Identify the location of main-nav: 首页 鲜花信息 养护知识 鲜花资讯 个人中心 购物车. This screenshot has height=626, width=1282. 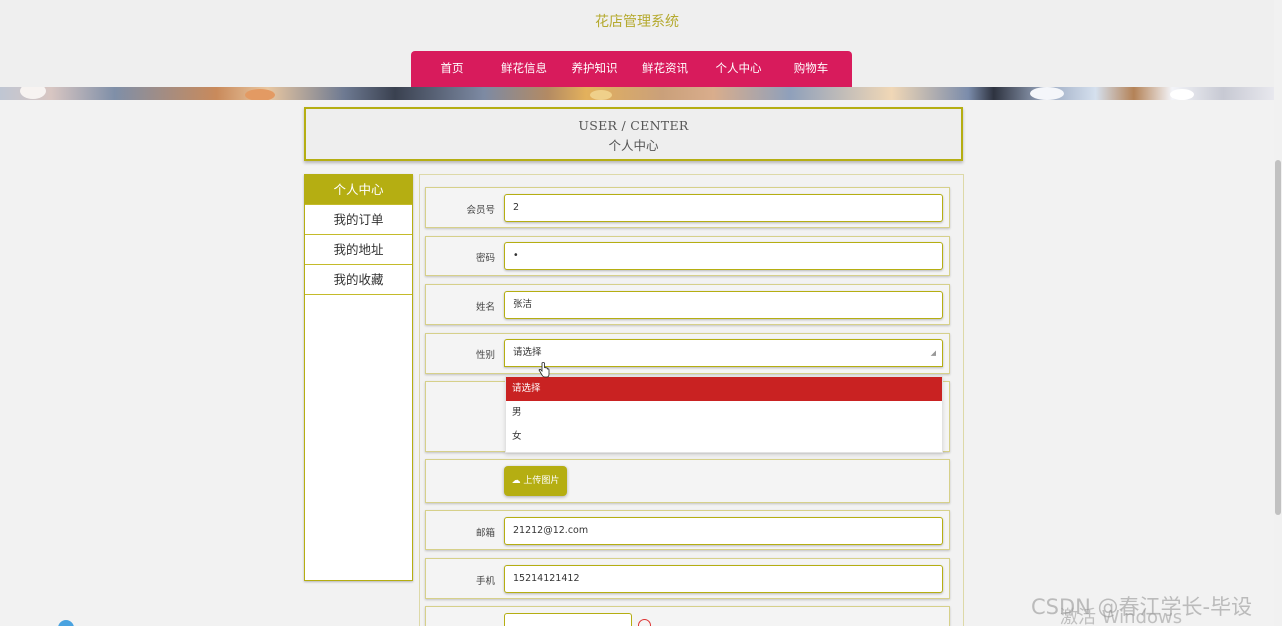
(631, 69).